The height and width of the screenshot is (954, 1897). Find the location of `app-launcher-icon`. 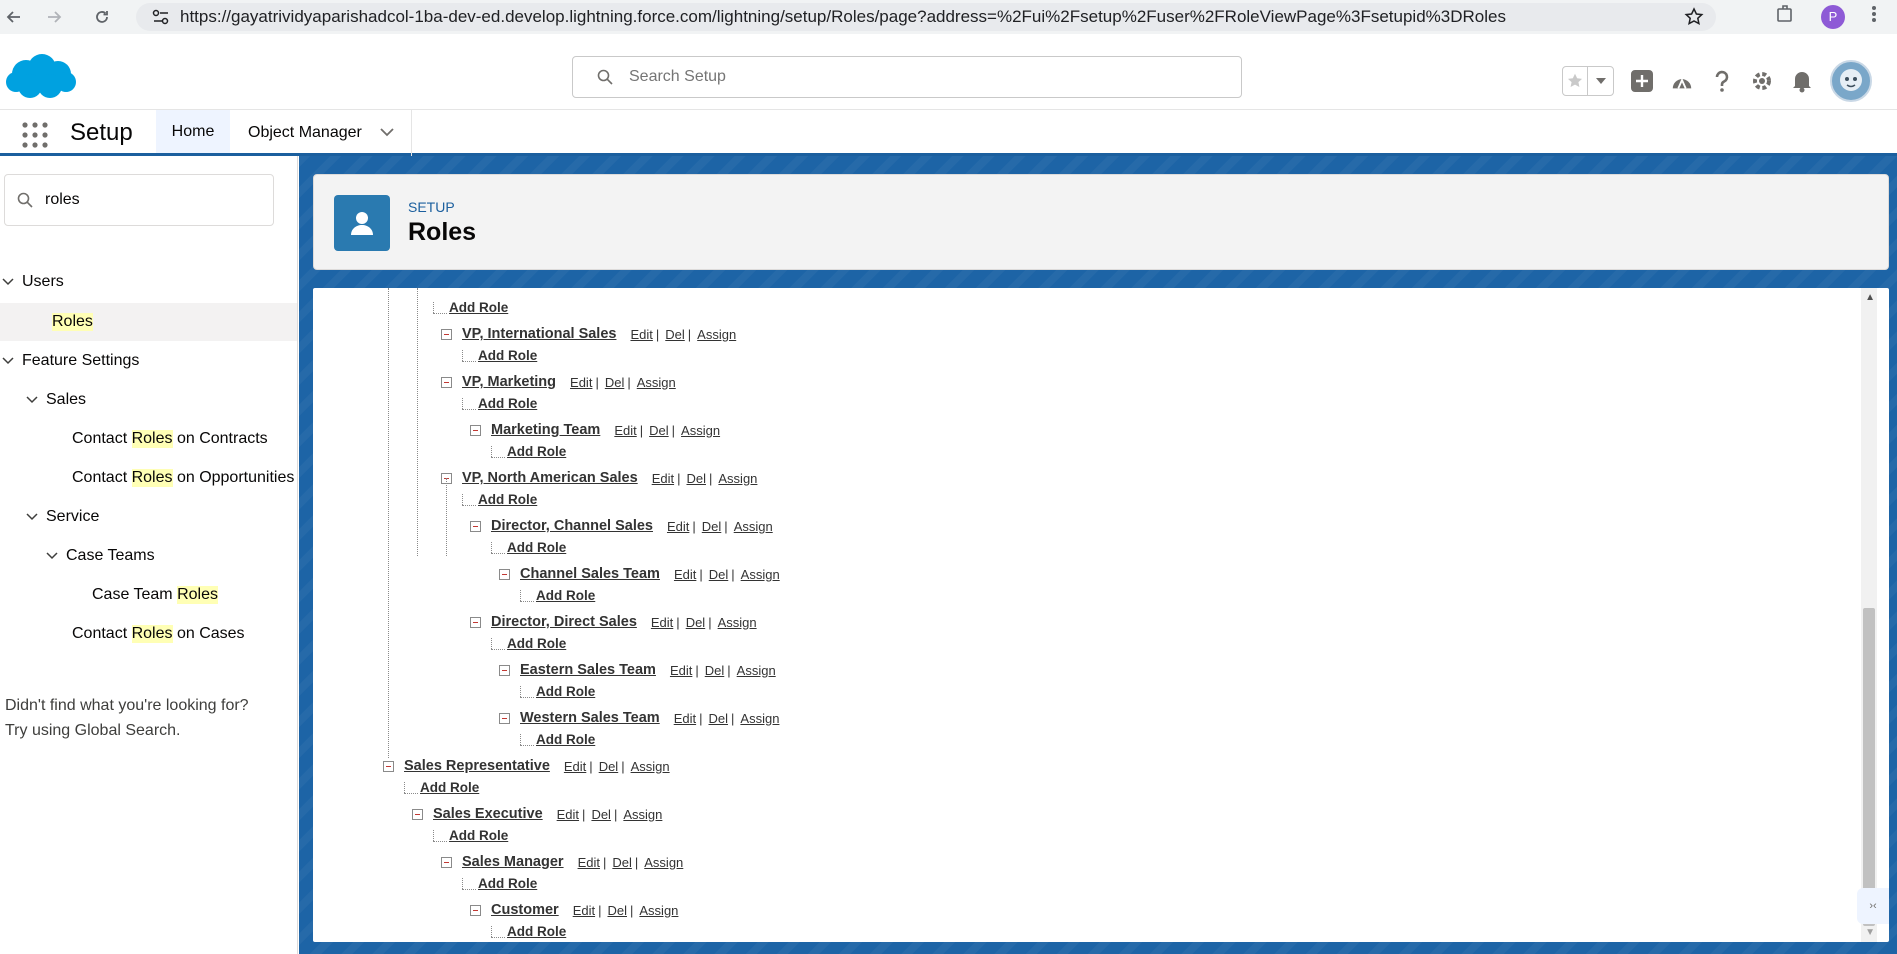

app-launcher-icon is located at coordinates (35, 137).